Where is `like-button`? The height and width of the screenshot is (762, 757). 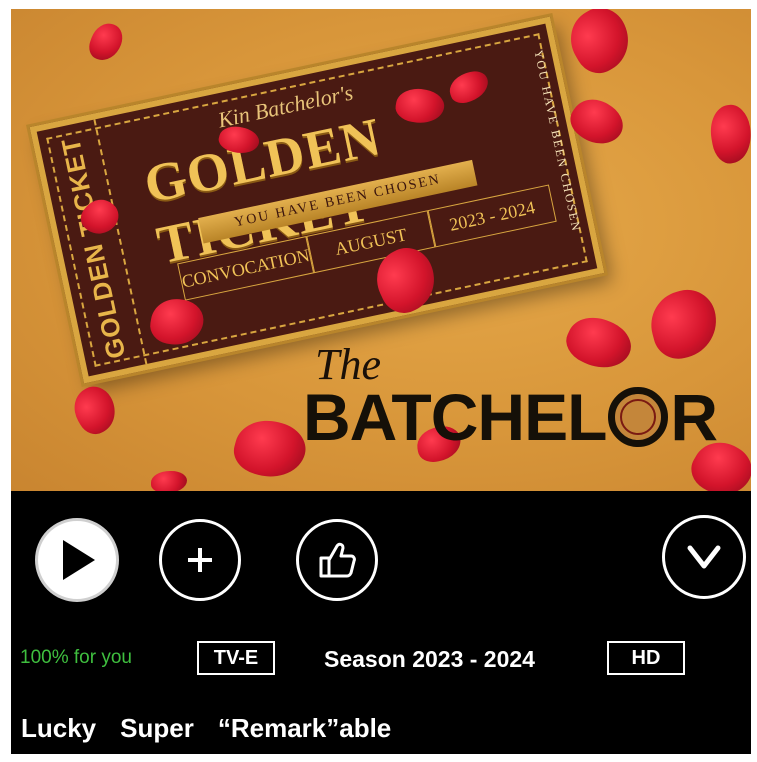
like-button is located at coordinates (337, 560).